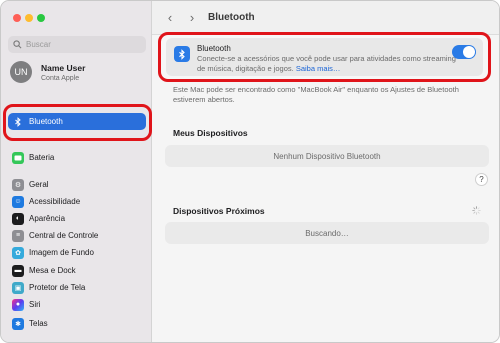 The height and width of the screenshot is (343, 500). What do you see at coordinates (17, 44) in the screenshot?
I see `search-icon` at bounding box center [17, 44].